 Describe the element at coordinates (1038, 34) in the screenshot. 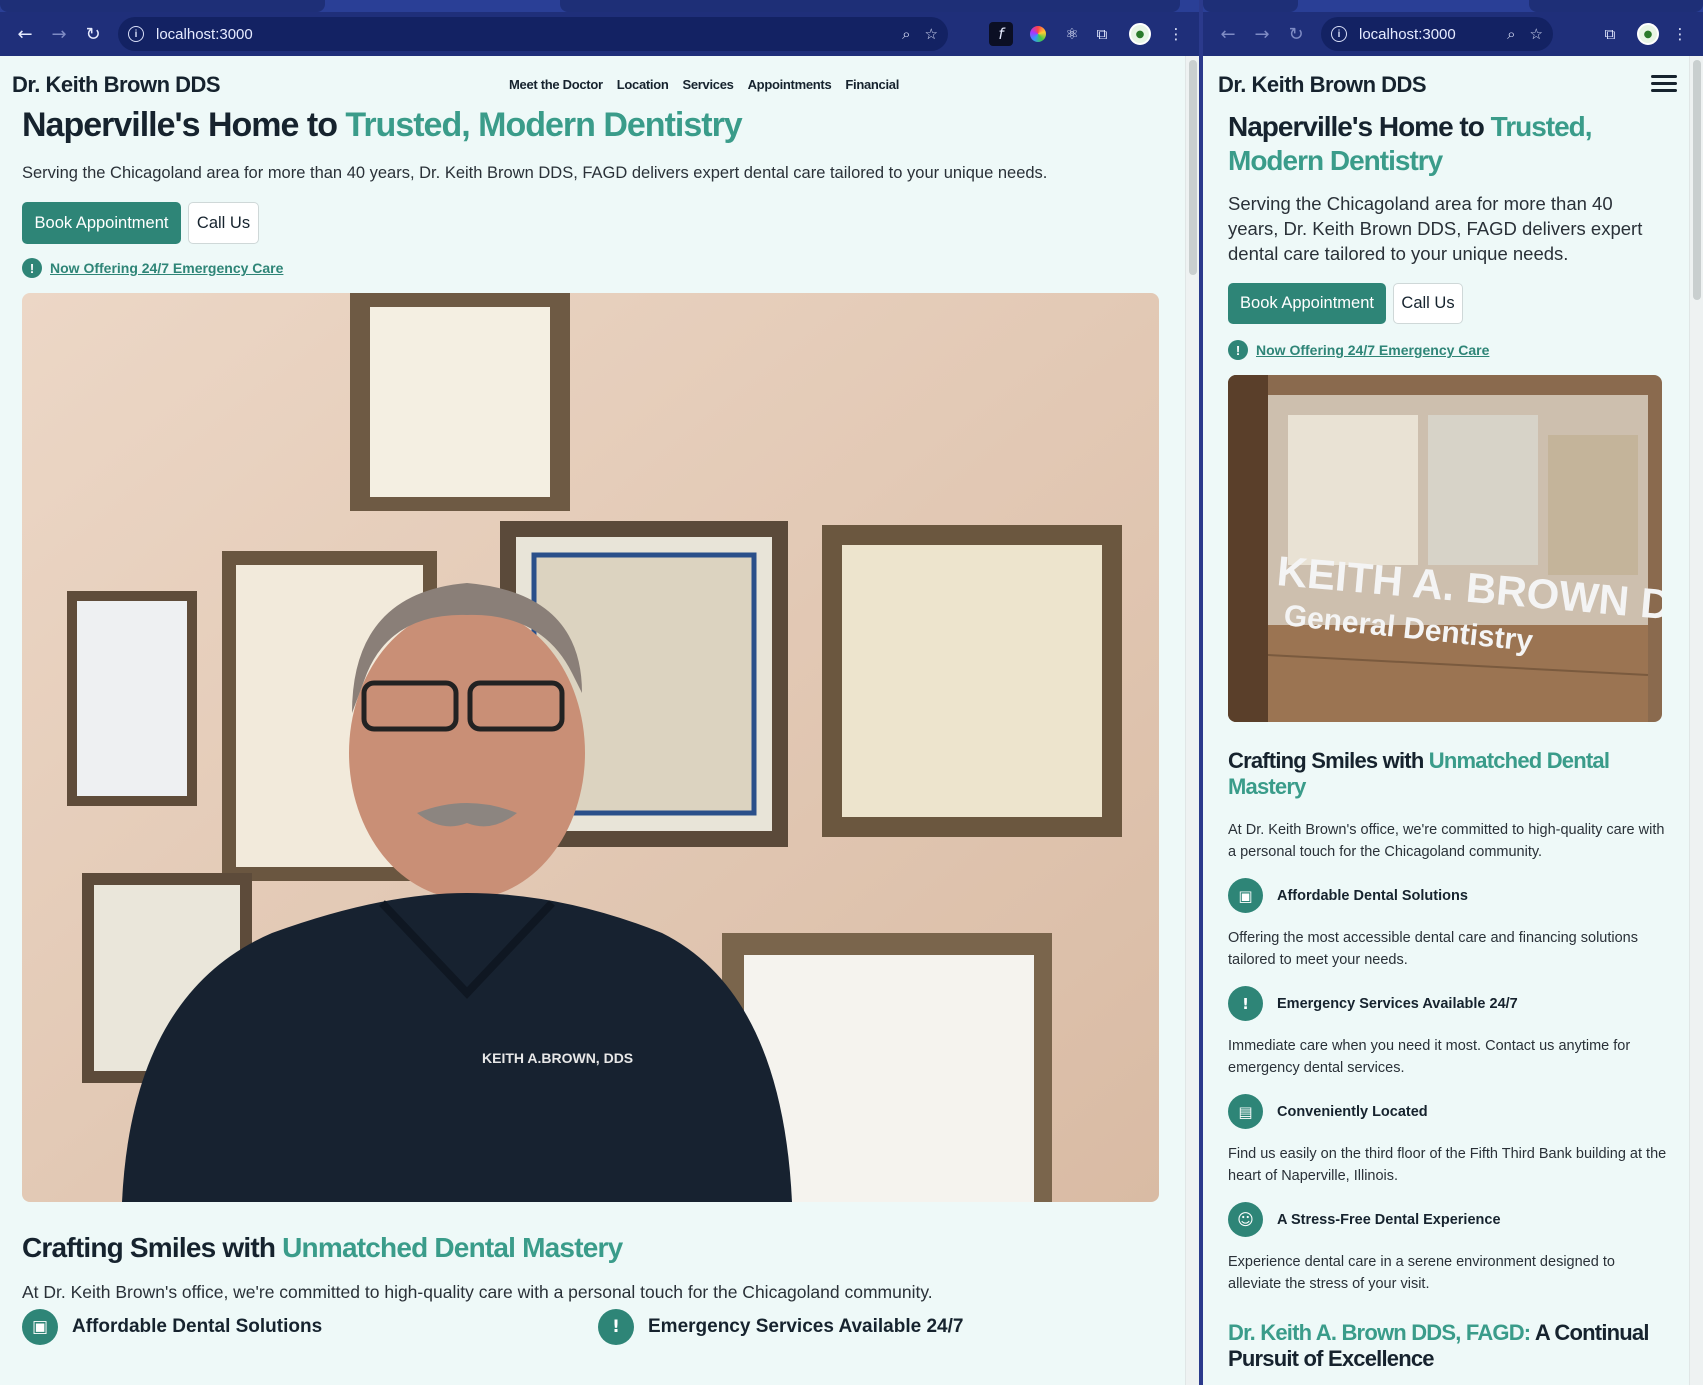

I see `extension-color-icon` at that location.